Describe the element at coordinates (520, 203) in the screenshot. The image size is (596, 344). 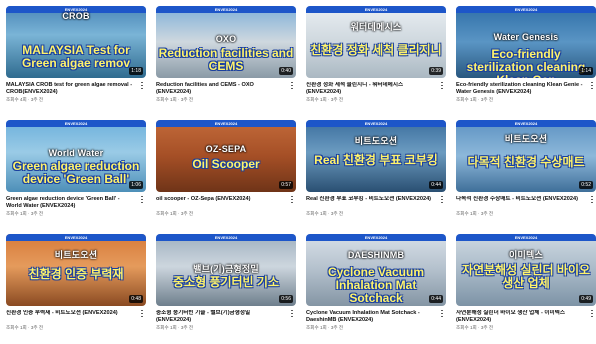
I see `video-title: 다목적 친환경 수상매트 - 비트도오션 (ENVEX2024)` at that location.